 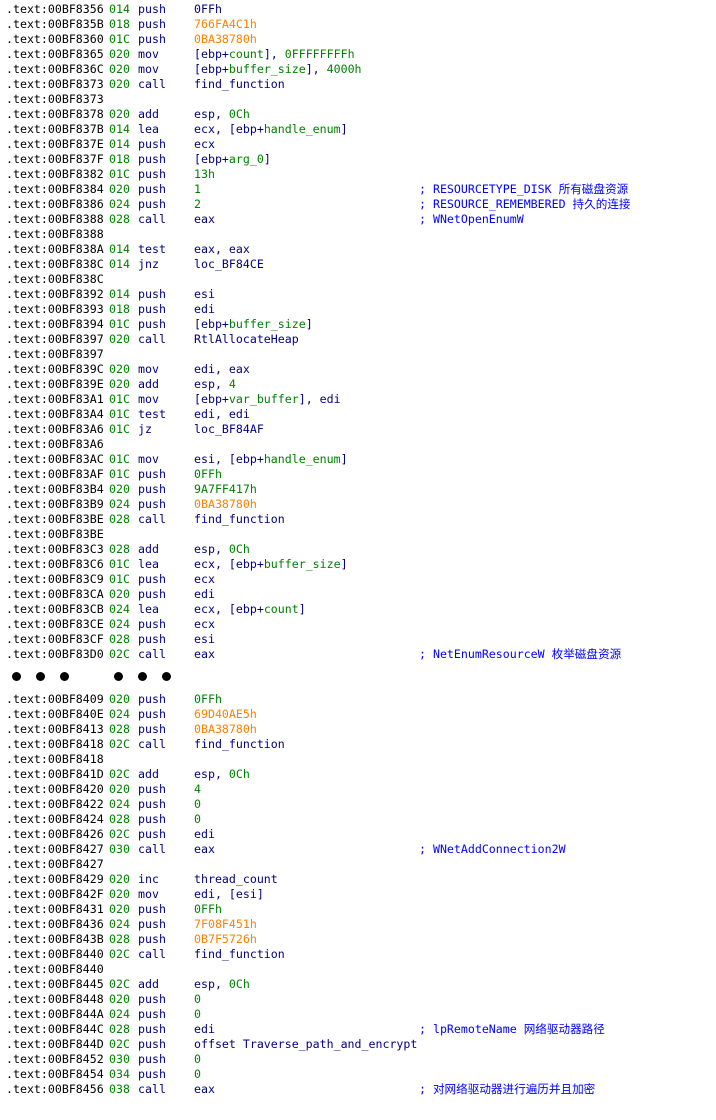 What do you see at coordinates (197, 1014) in the screenshot?
I see `operand-token: 0` at bounding box center [197, 1014].